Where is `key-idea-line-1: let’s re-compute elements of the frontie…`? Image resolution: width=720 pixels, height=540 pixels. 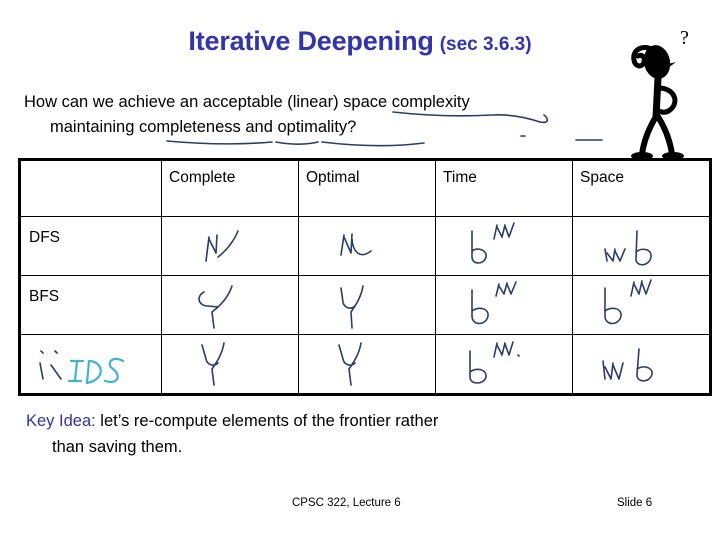 key-idea-line-1: let’s re-compute elements of the frontie… is located at coordinates (267, 421).